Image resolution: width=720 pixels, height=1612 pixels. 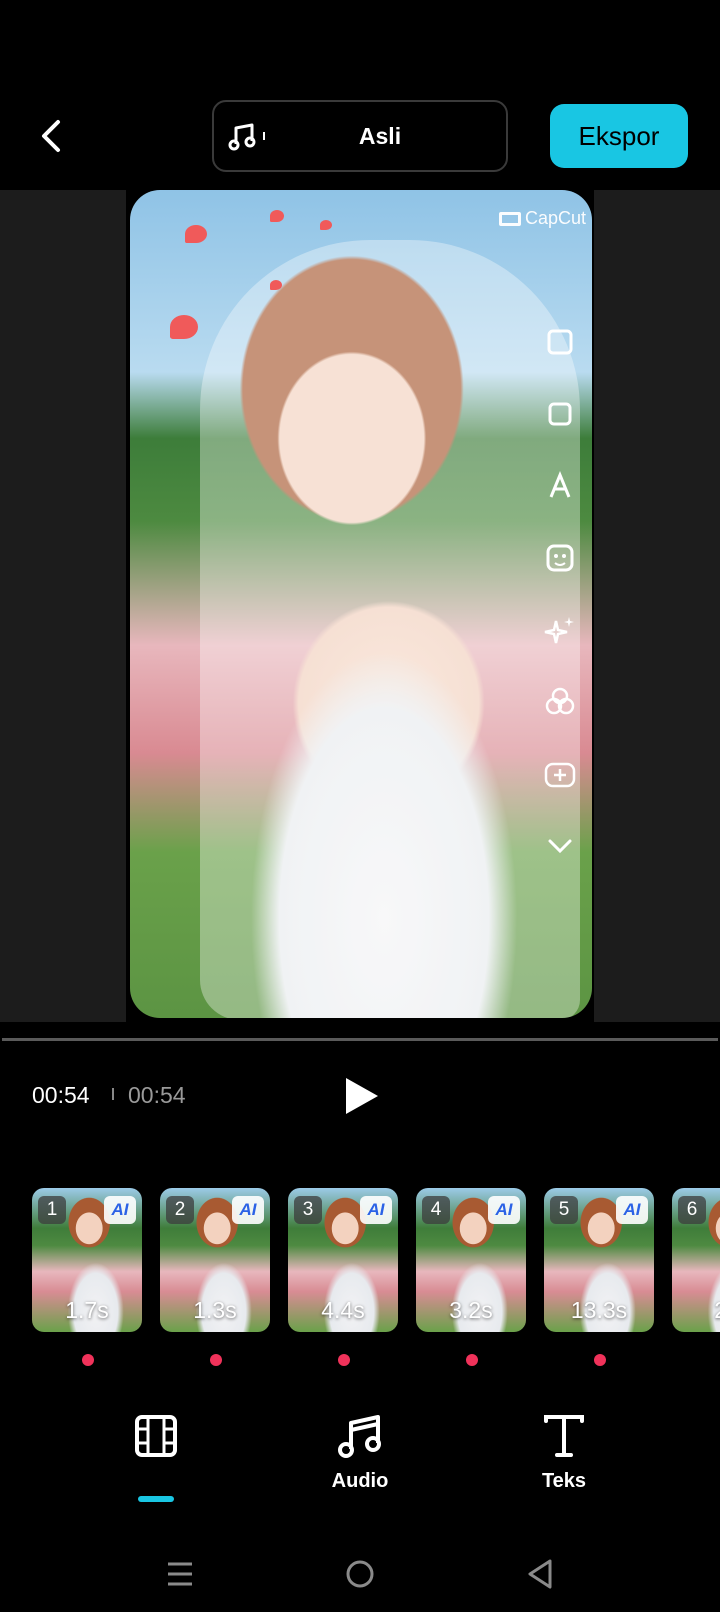 I want to click on clip-1: 1 AI 1.7s, so click(x=87, y=1260).